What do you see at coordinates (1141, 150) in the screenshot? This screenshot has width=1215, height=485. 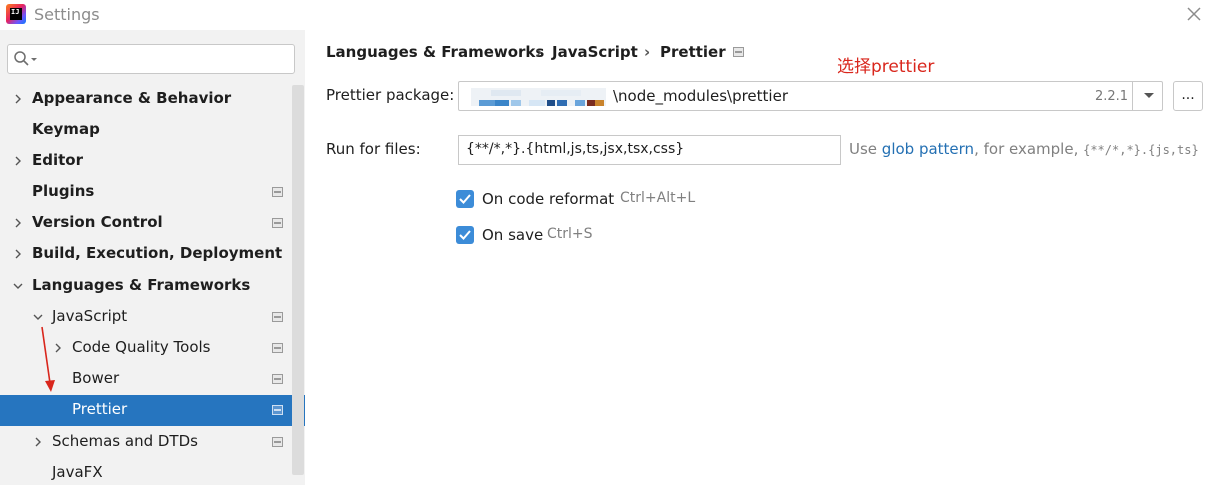 I see `hint-example: {**/*,*}.{js,ts}` at bounding box center [1141, 150].